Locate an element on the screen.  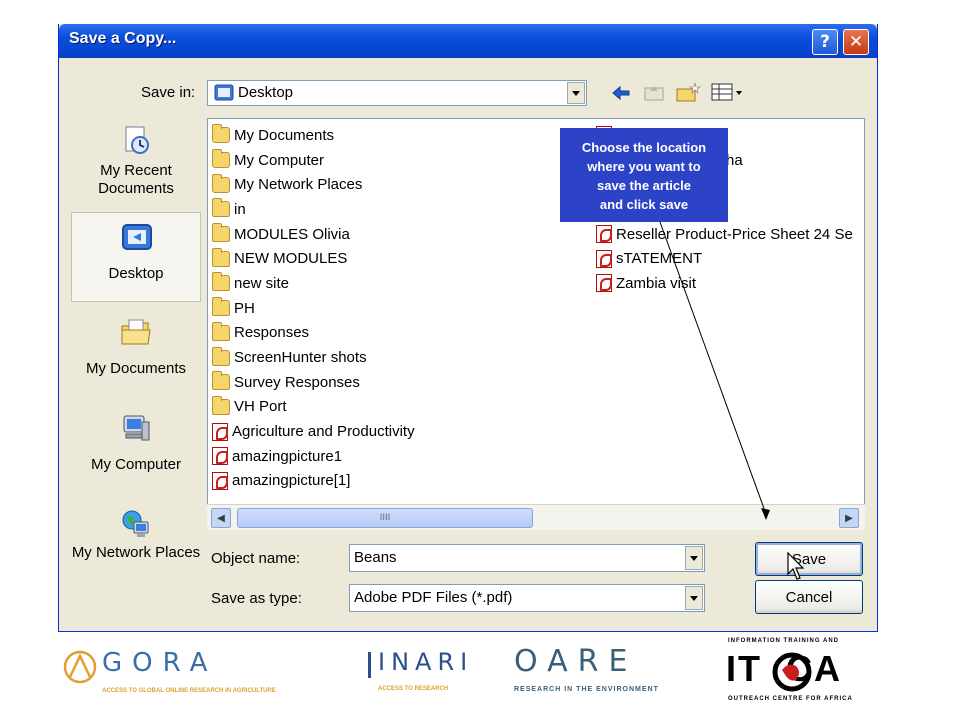
oare-tagline: RESEARCH IN THE ENVIRONMENT is located at coordinates (586, 689).